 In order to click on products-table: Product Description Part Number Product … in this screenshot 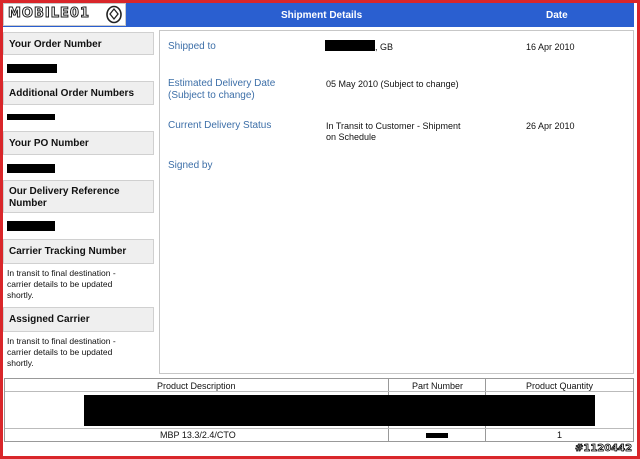, I will do `click(319, 410)`.